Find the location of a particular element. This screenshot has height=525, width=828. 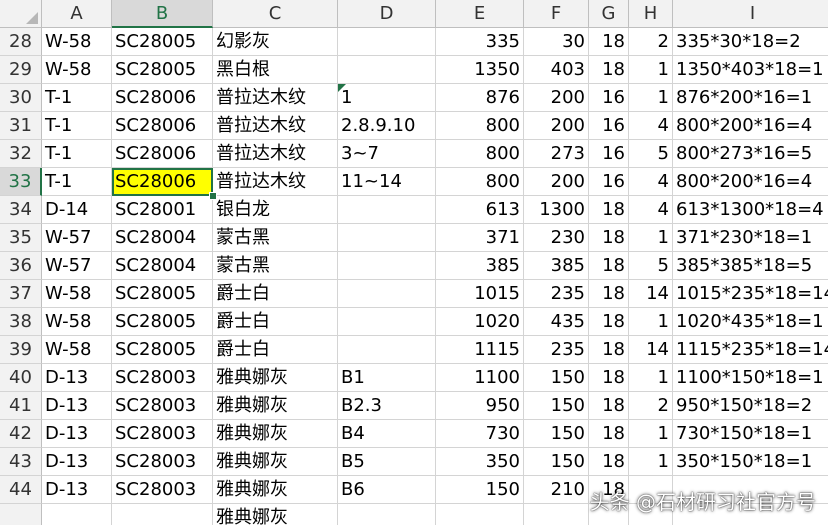

cell-e: 335 is located at coordinates (480, 42).